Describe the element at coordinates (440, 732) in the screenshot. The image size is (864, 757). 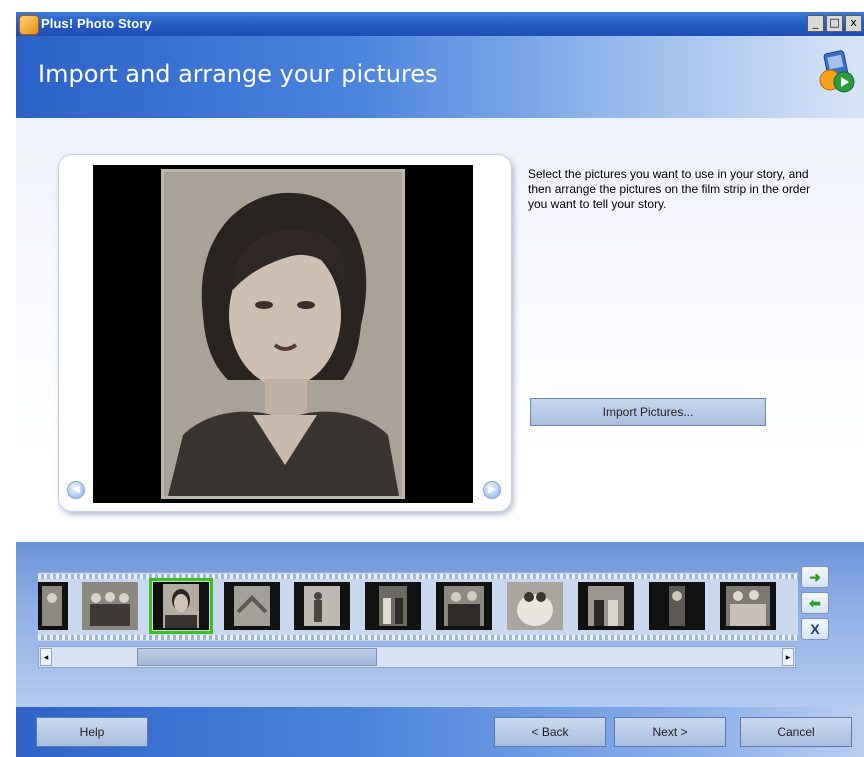
I see `wizard-footer: Help < Back Next > Cancel` at that location.